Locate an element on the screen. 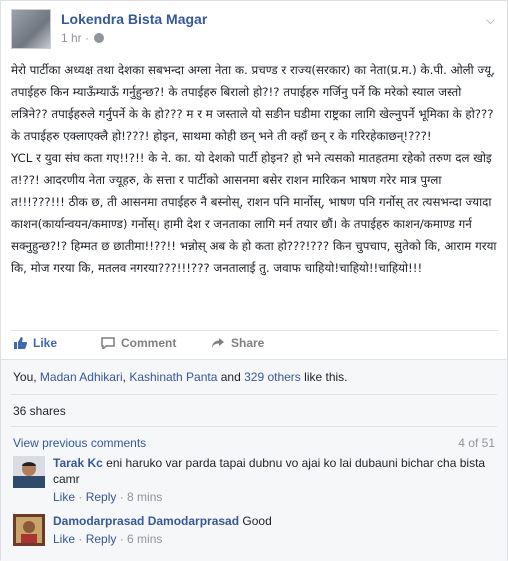 This screenshot has width=508, height=561. comment-icon is located at coordinates (108, 343).